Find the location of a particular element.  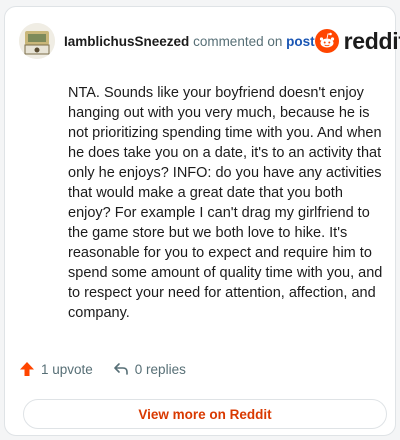

replies-button: 0 replies is located at coordinates (149, 369).